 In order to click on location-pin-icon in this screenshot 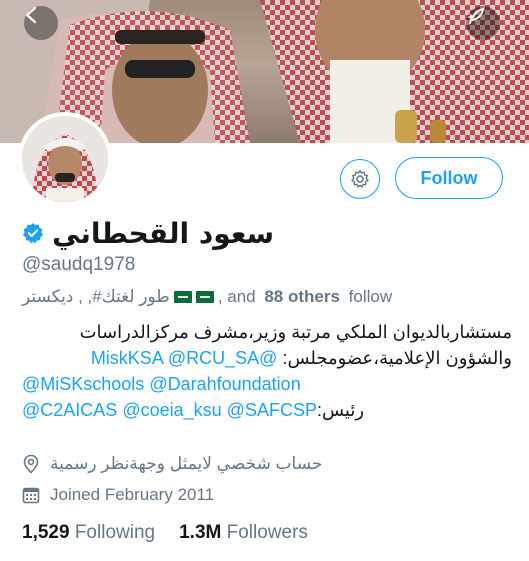, I will do `click(31, 464)`.